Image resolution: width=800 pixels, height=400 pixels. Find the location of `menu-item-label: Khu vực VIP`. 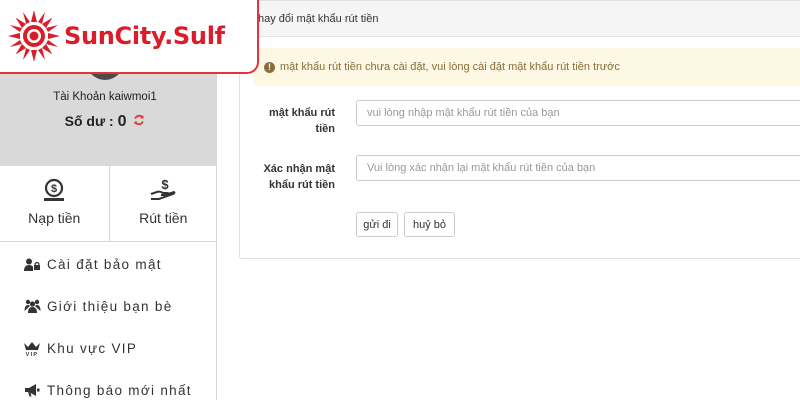

menu-item-label: Khu vực VIP is located at coordinates (92, 348).